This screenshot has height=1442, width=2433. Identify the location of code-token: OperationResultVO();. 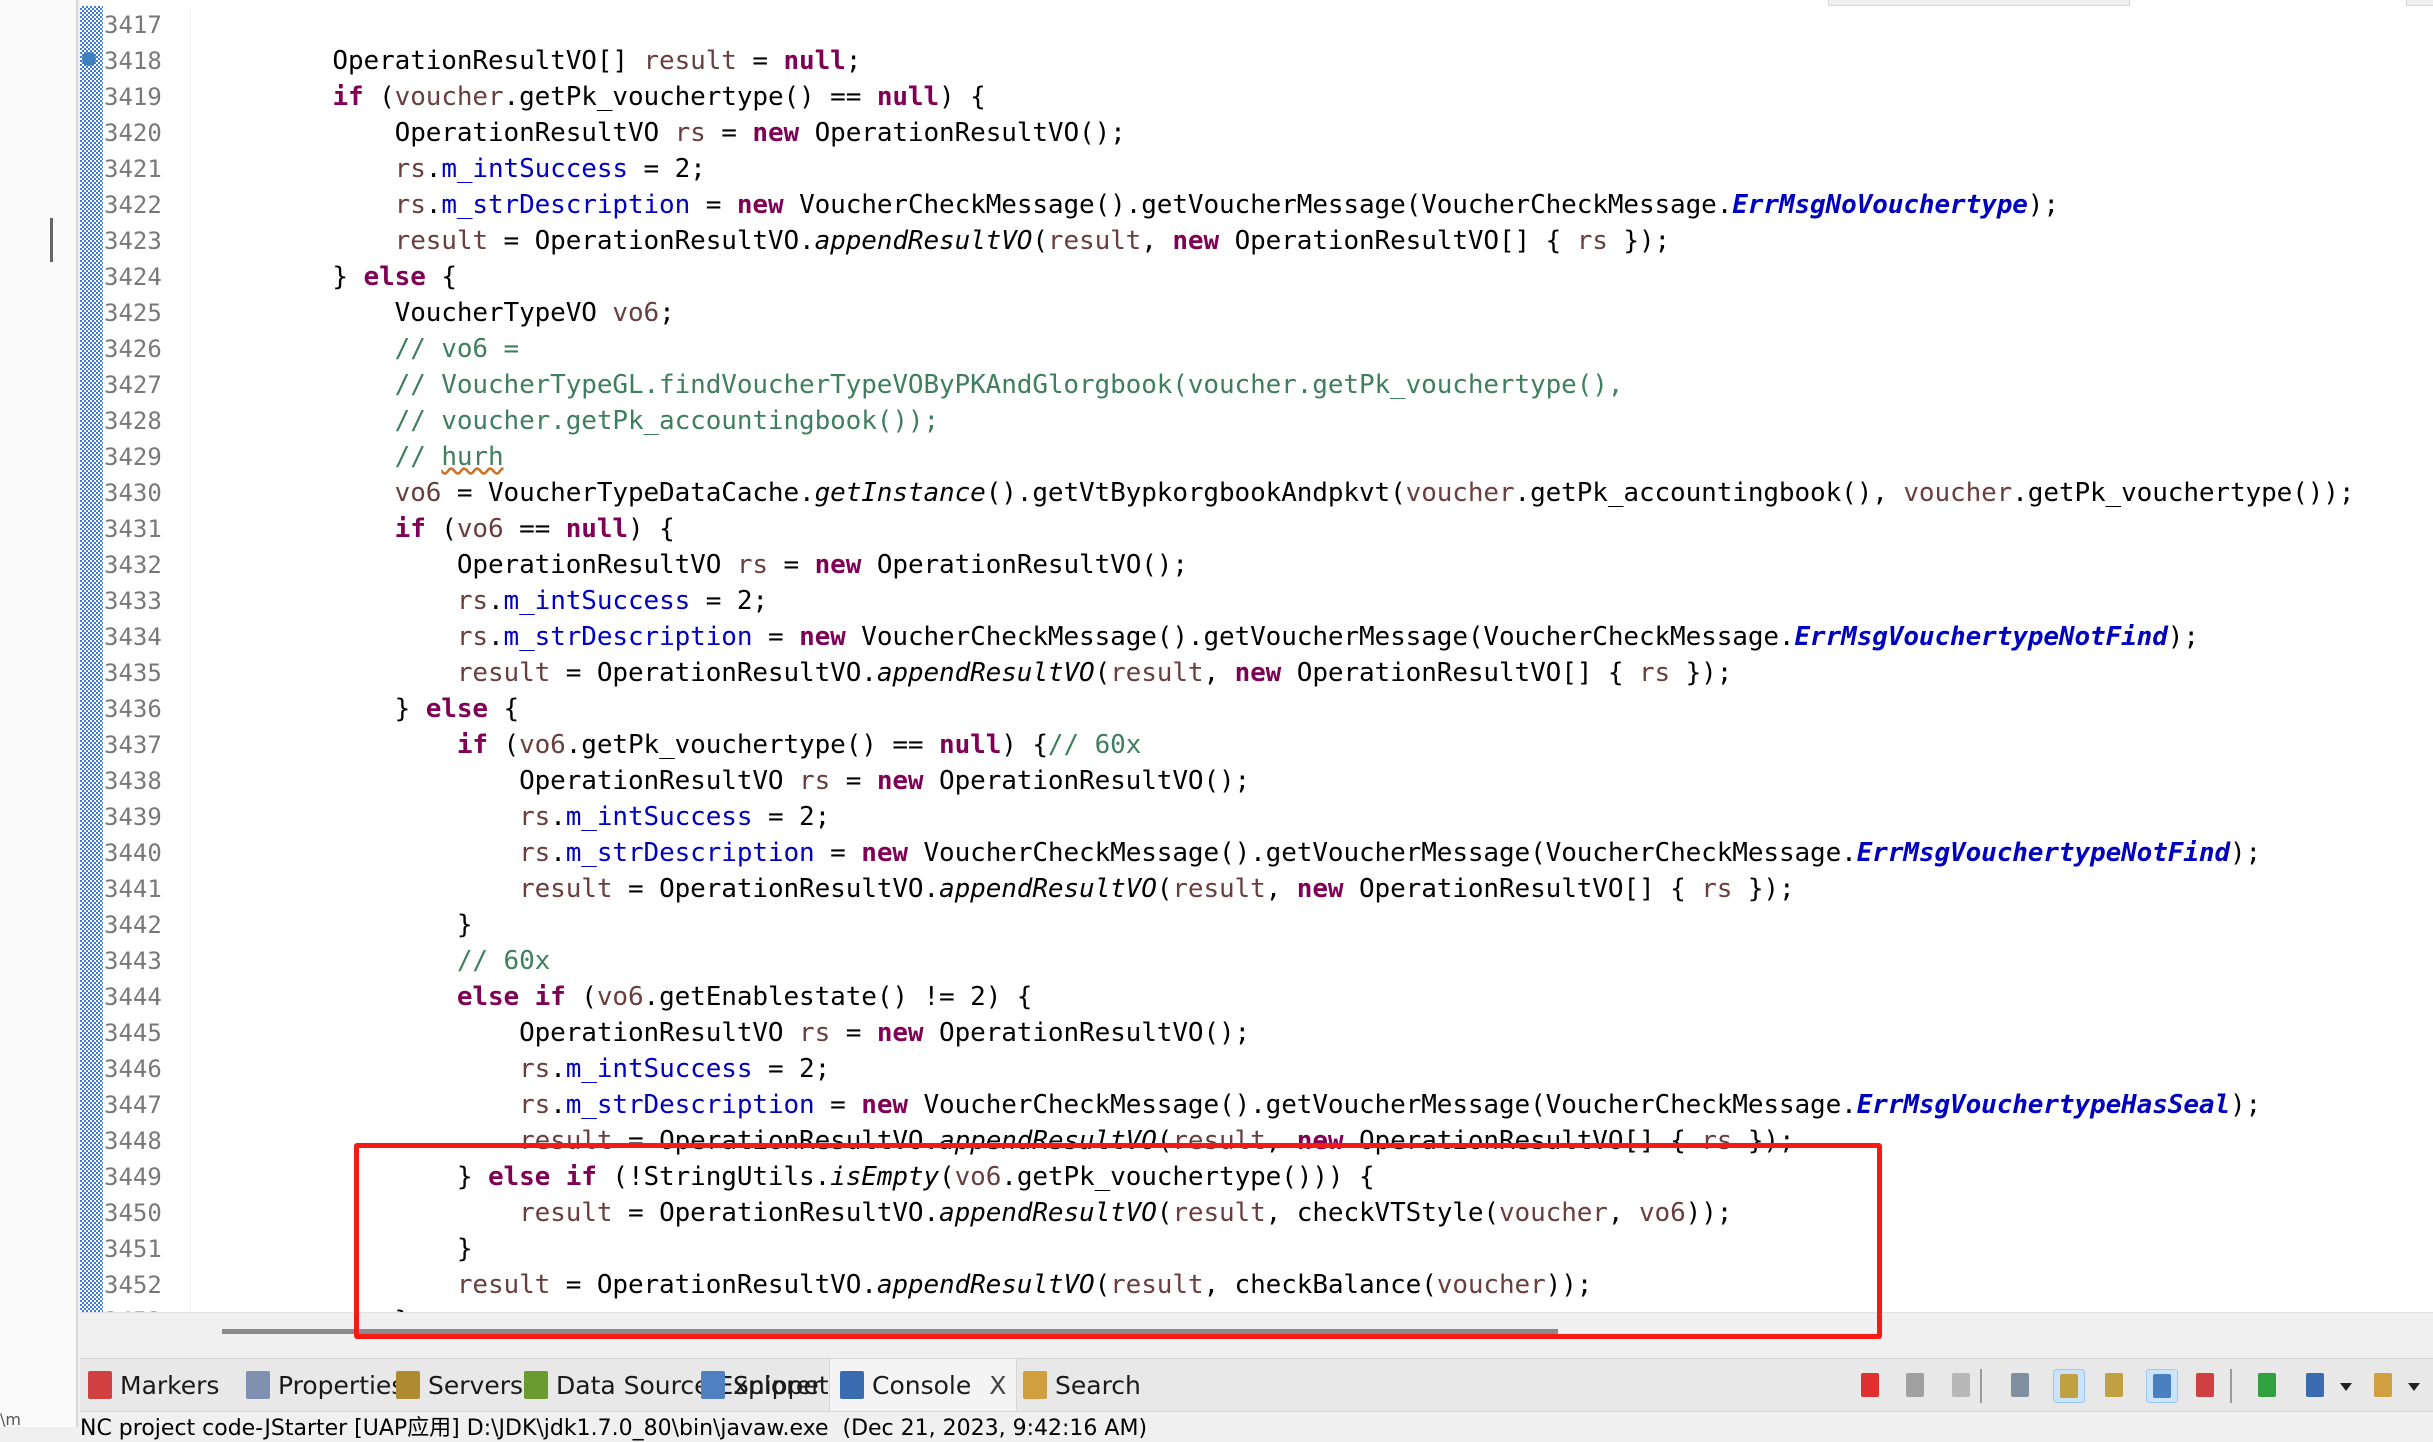
(1087, 781).